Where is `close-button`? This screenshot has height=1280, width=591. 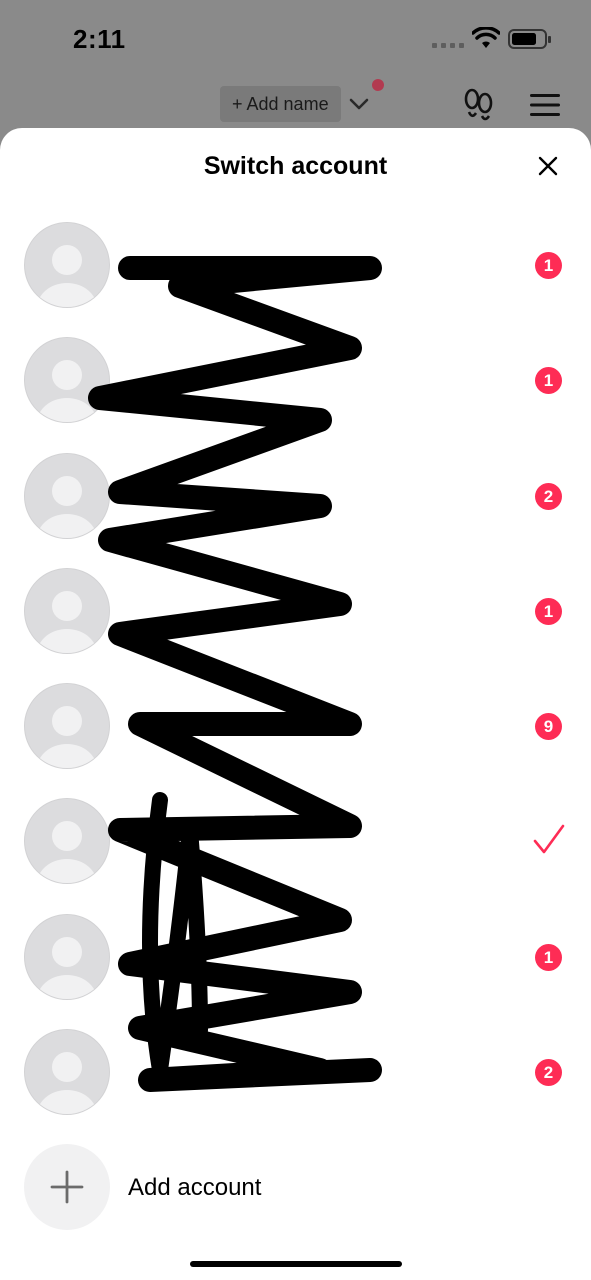
close-button is located at coordinates (548, 166).